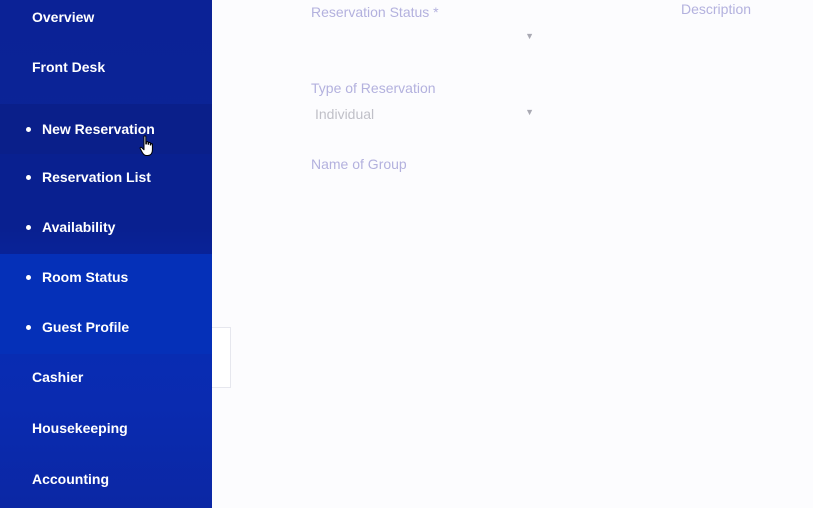 The image size is (813, 508). I want to click on sidebar-item-label: Reservation List, so click(96, 177).